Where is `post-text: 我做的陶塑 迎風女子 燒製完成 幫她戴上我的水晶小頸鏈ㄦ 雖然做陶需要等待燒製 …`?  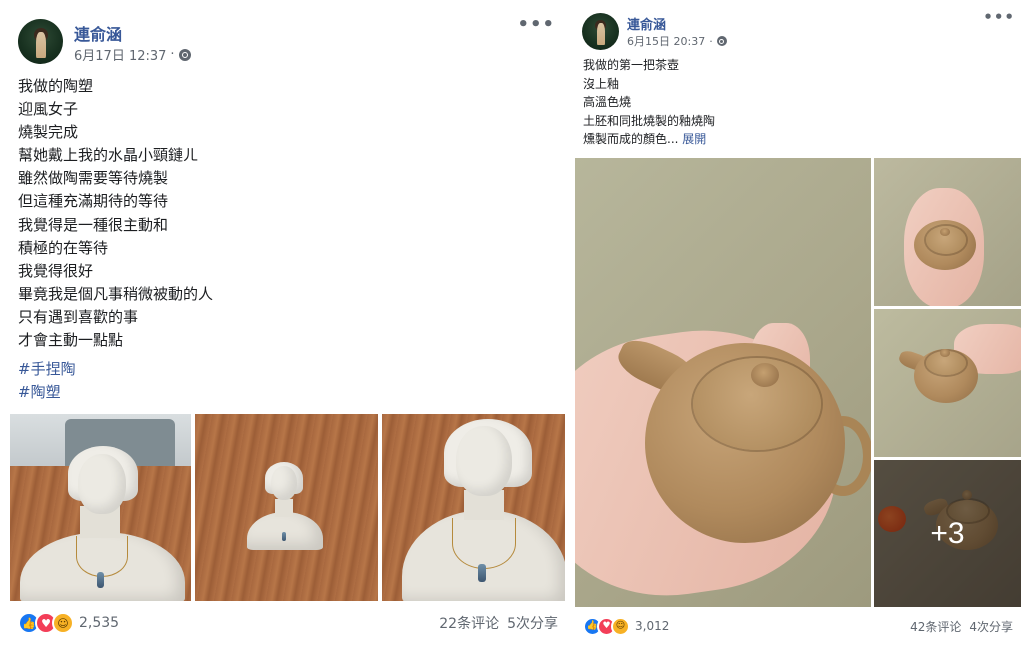
post-text: 我做的陶塑 迎風女子 燒製完成 幫她戴上我的水晶小頸鏈ㄦ 雖然做陶需要等待燒製 … is located at coordinates (115, 239).